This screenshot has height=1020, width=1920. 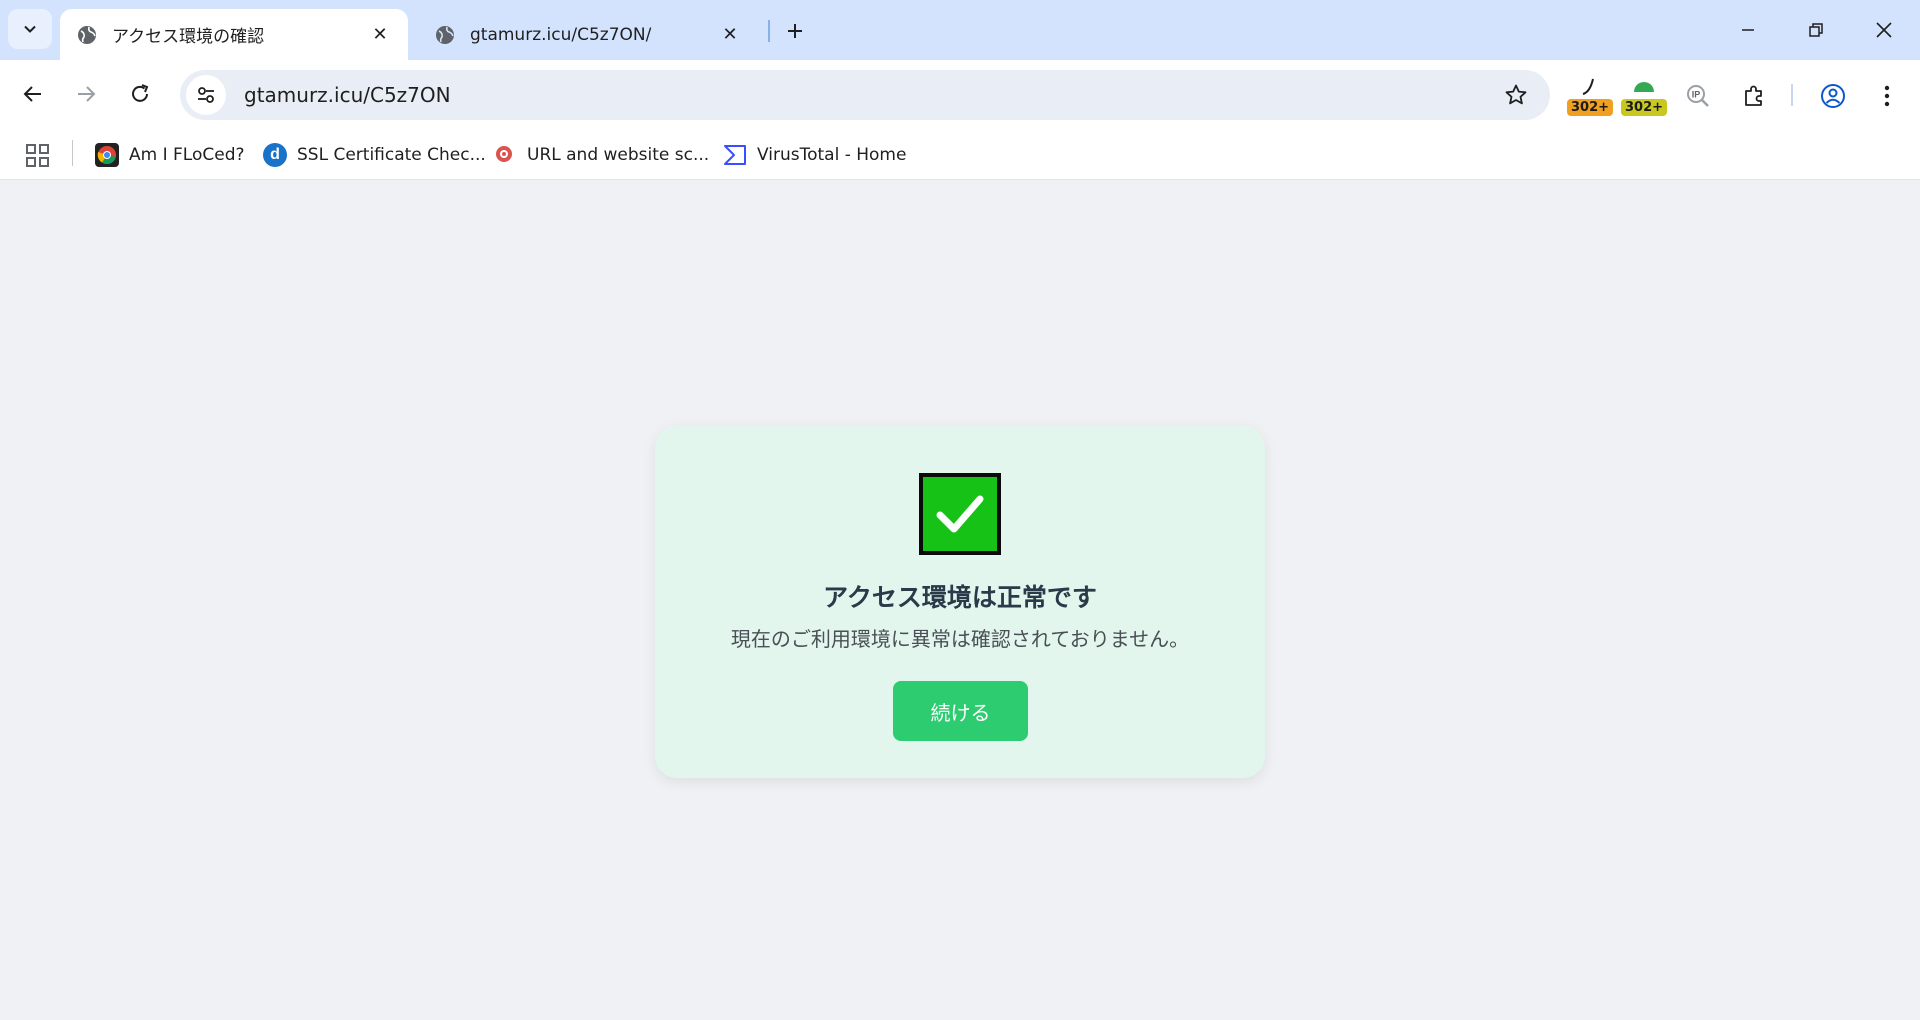 What do you see at coordinates (960, 639) in the screenshot?
I see `status-message: 現在のご利用環境に異常は確認されておりません。` at bounding box center [960, 639].